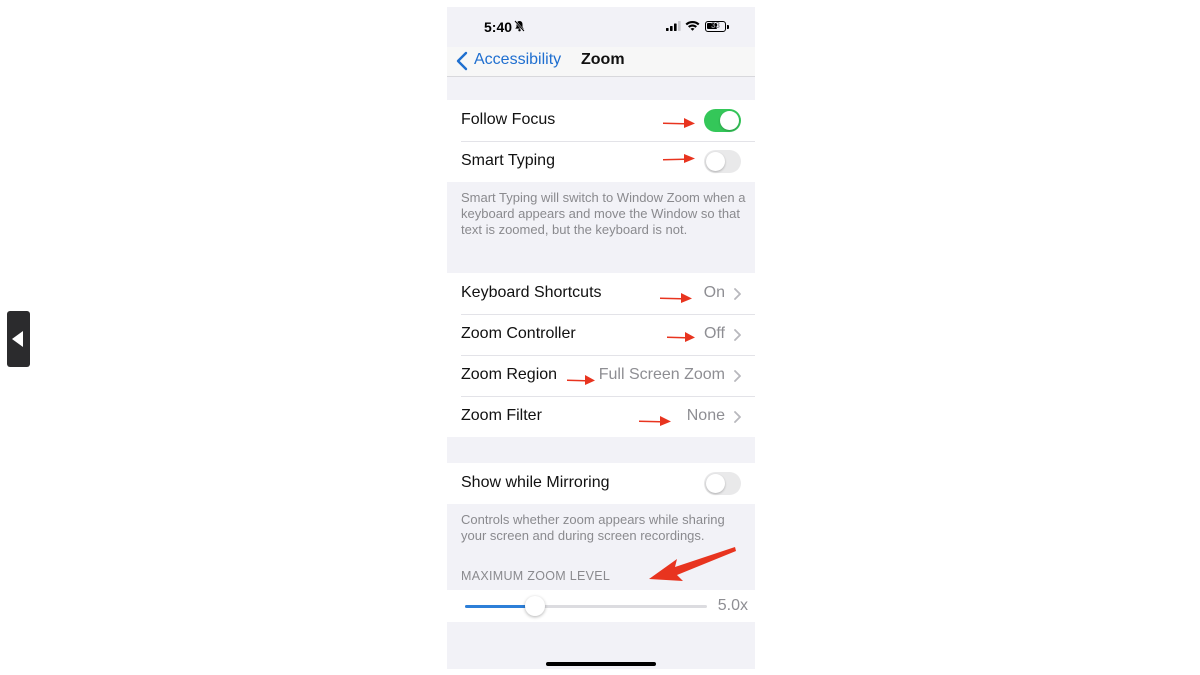 The height and width of the screenshot is (675, 1200). I want to click on max-zoom-slider-row: 5.0x, so click(601, 606).